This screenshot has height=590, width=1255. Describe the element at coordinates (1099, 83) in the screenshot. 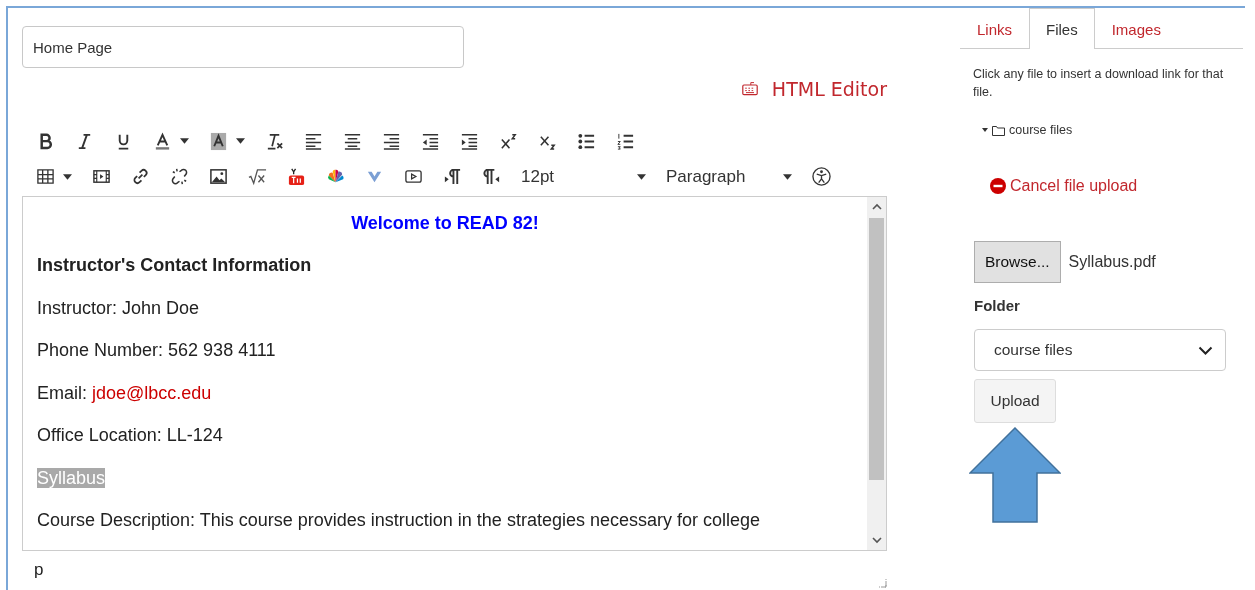

I see `instruction-text: Click any file to insert a download link for that file.` at that location.